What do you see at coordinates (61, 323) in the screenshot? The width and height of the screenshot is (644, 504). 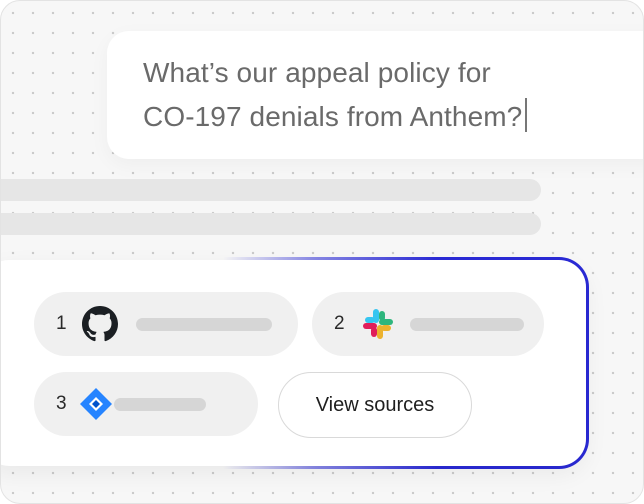 I see `source-number: 1` at bounding box center [61, 323].